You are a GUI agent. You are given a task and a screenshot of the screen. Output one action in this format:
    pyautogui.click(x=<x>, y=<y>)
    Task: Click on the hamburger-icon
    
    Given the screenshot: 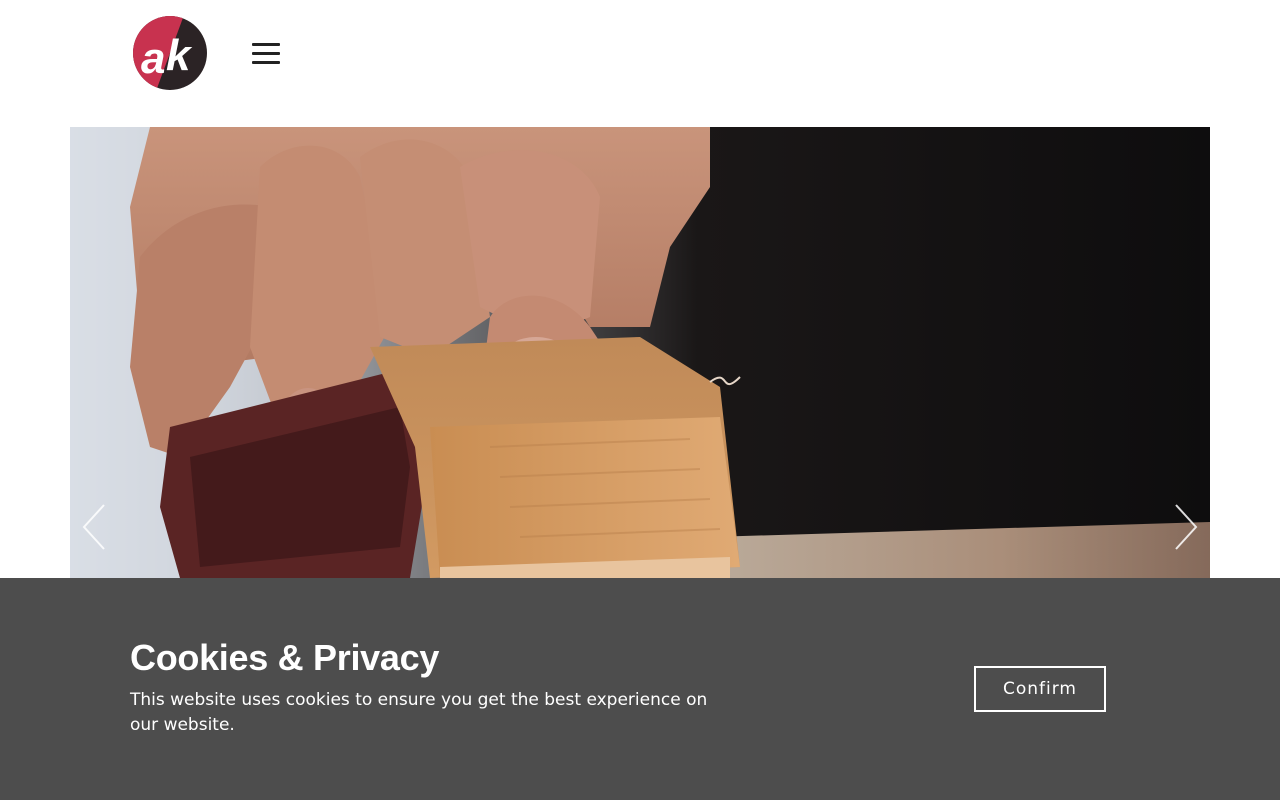 What is the action you would take?
    pyautogui.click(x=266, y=54)
    